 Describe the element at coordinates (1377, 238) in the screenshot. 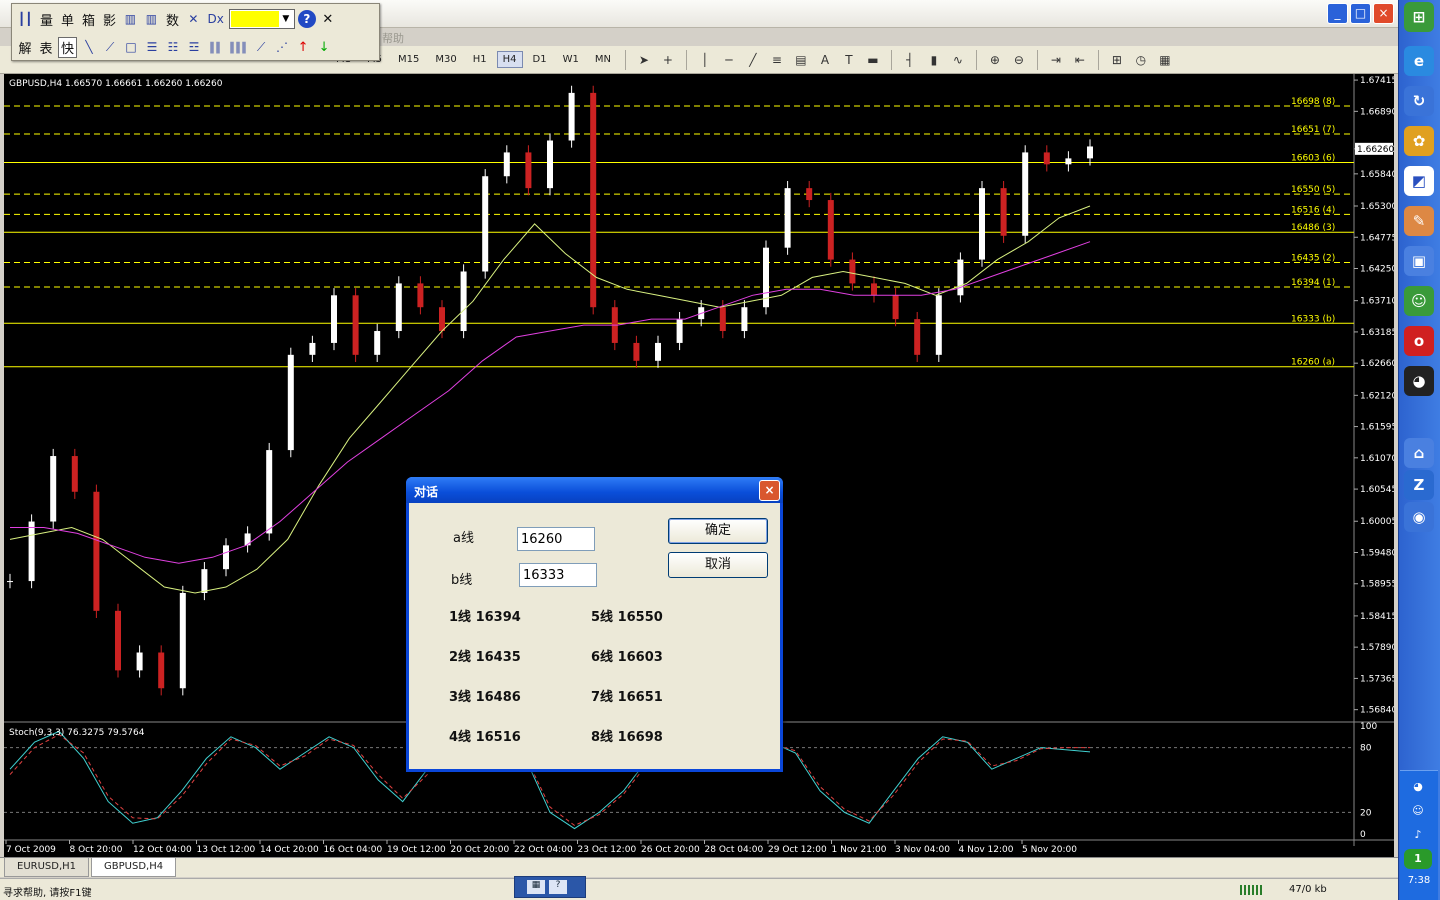

I see `price-tick-label: 1.64775` at that location.